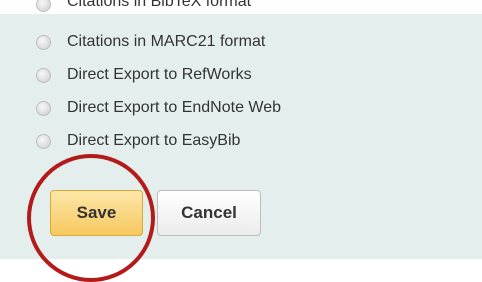 The height and width of the screenshot is (282, 482). I want to click on export-option-label: Citations in MARC21 format, so click(166, 41).